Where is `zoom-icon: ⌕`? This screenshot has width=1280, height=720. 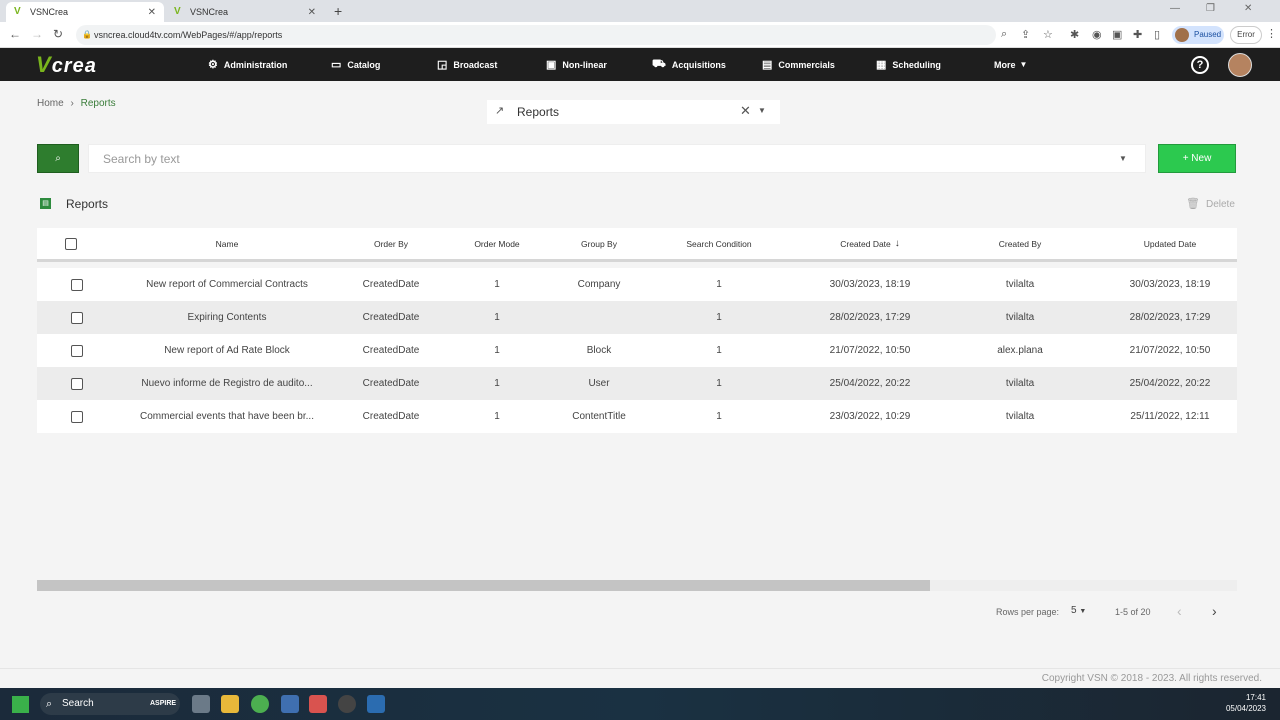
zoom-icon: ⌕ is located at coordinates (1004, 34).